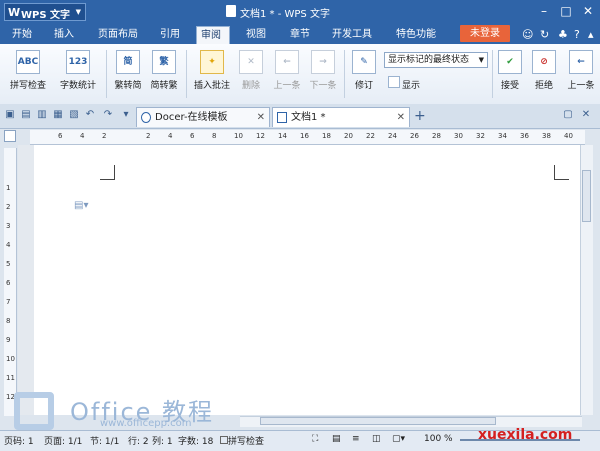  Describe the element at coordinates (485, 33) in the screenshot. I see `login-button: 未登录` at that location.